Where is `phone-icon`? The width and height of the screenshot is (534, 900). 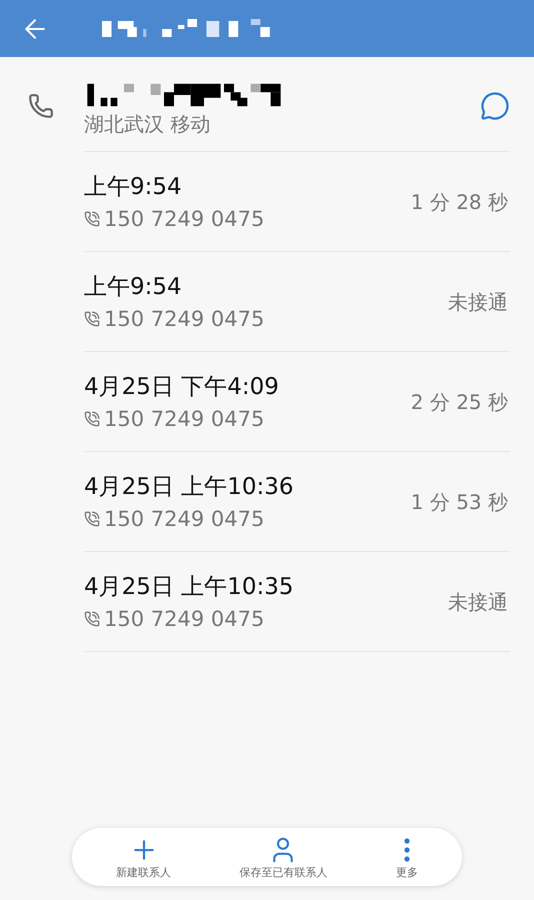
phone-icon is located at coordinates (41, 106).